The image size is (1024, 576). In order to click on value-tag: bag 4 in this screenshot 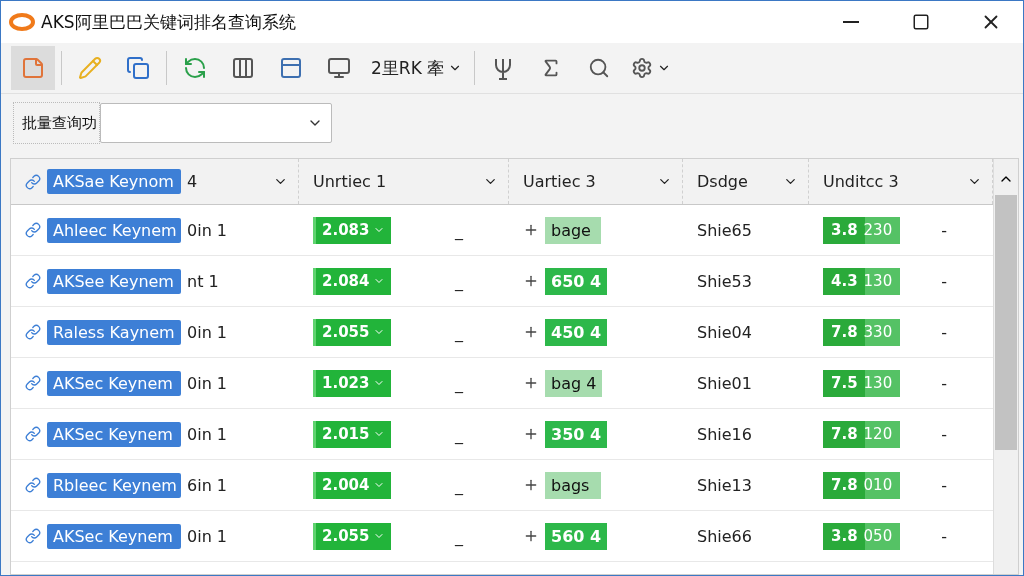, I will do `click(574, 383)`.